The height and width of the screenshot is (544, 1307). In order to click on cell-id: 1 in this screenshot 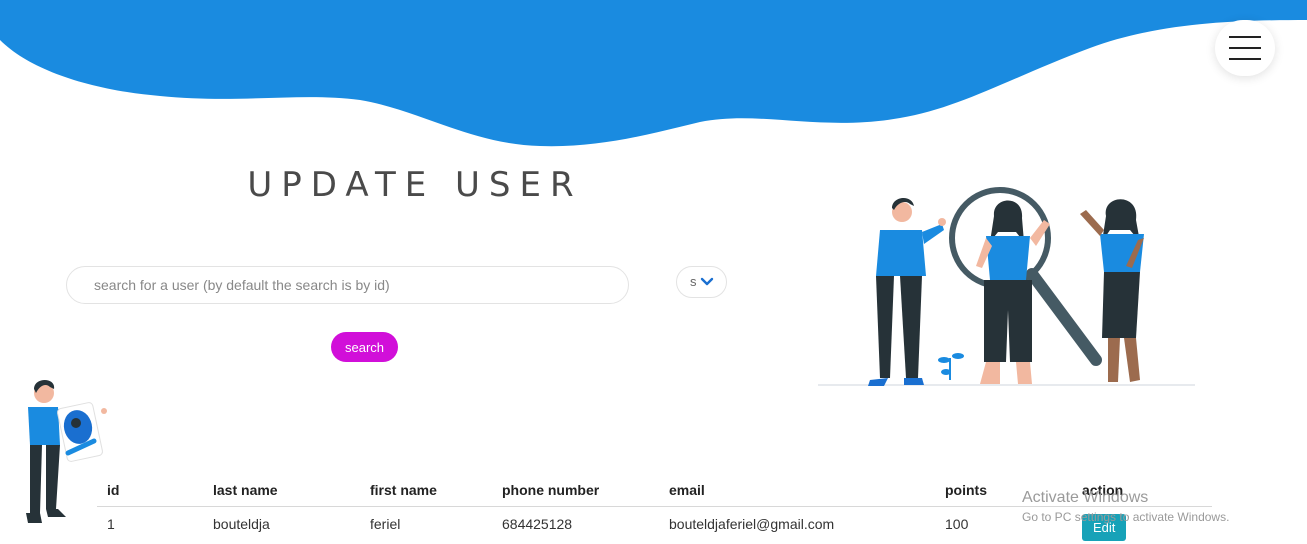, I will do `click(111, 524)`.